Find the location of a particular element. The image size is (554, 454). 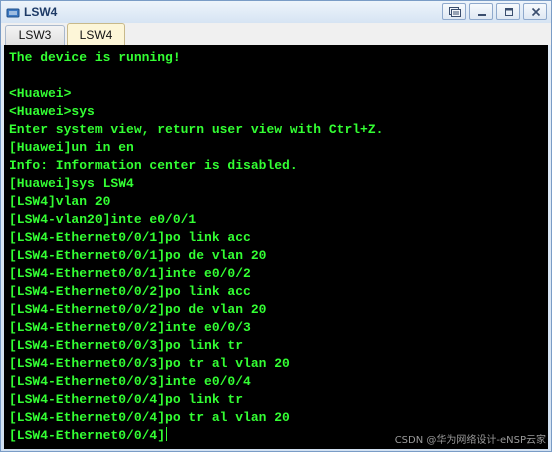

terminal-line: Info: Information center is disabled. is located at coordinates (196, 166).